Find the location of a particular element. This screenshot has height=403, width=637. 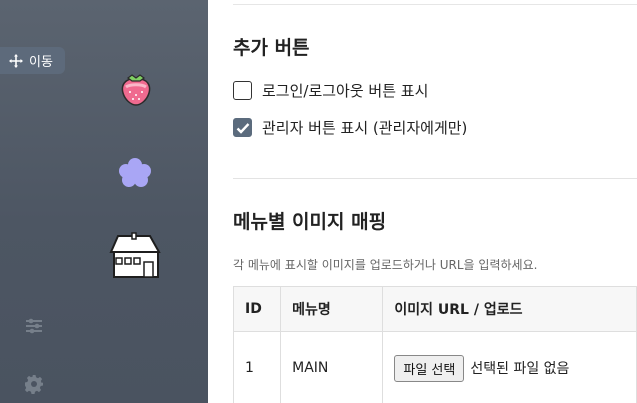

move-button: 이동 is located at coordinates (32, 60).